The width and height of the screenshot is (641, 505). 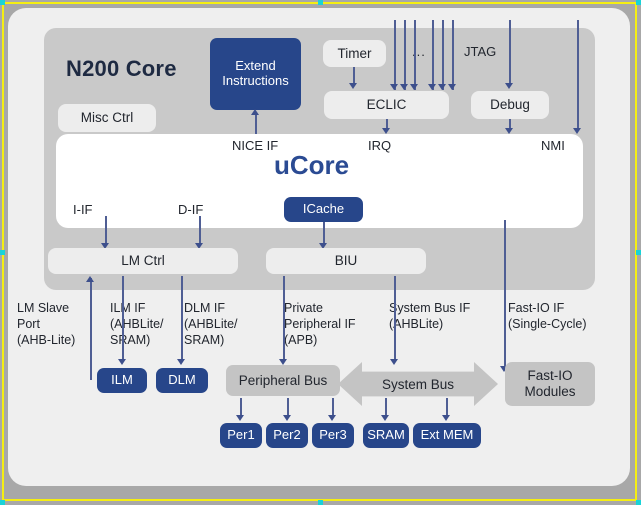 I want to click on system-bus-label: System Bus, so click(x=418, y=384).